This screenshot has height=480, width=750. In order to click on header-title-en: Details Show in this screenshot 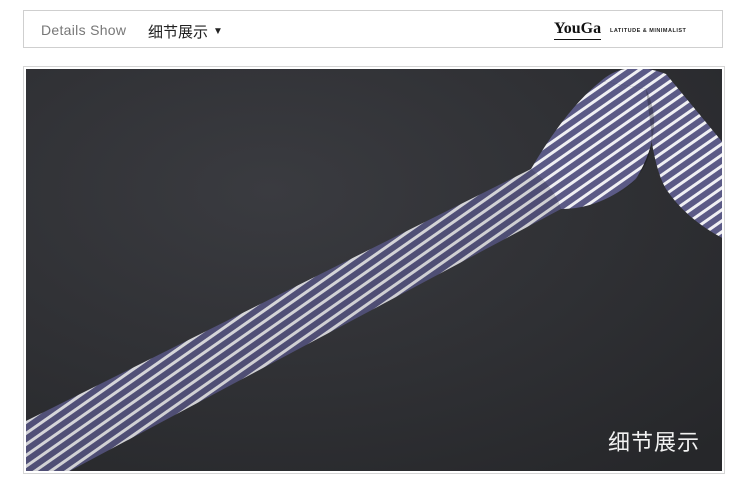, I will do `click(84, 30)`.